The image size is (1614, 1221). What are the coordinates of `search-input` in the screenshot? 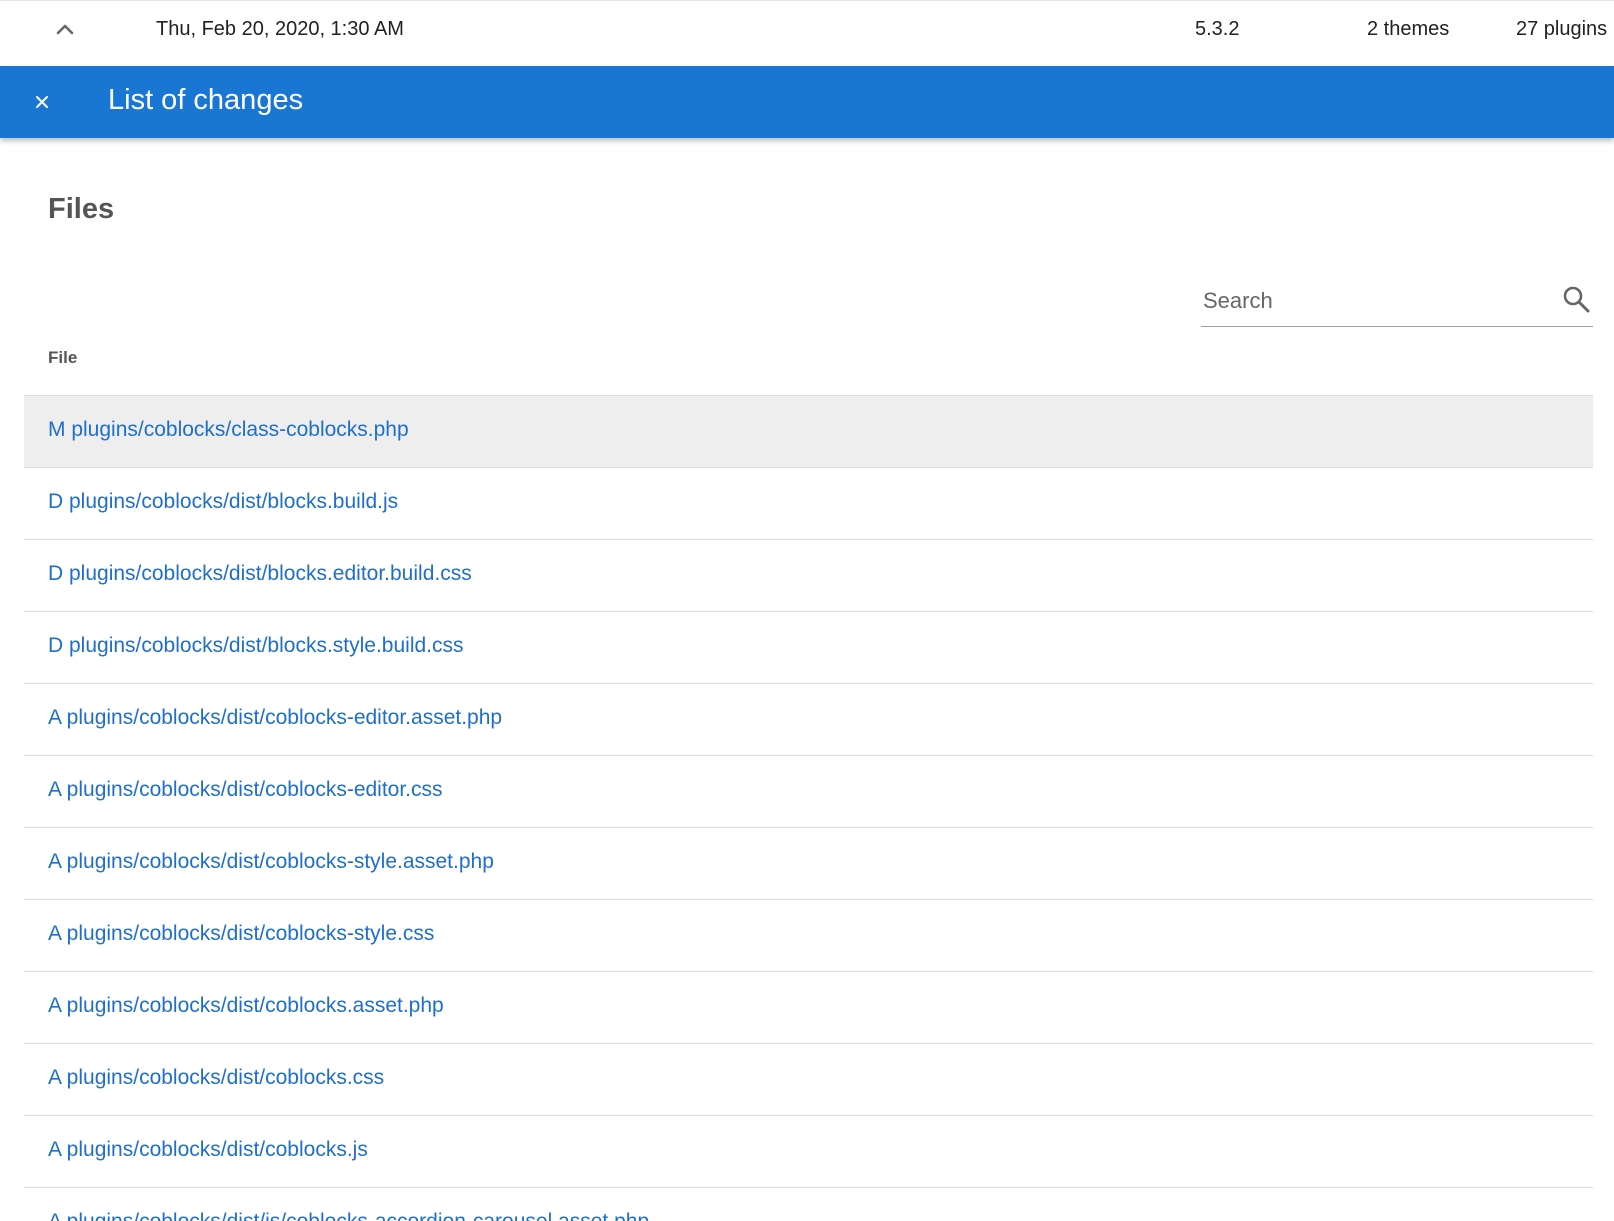 It's located at (1373, 301).